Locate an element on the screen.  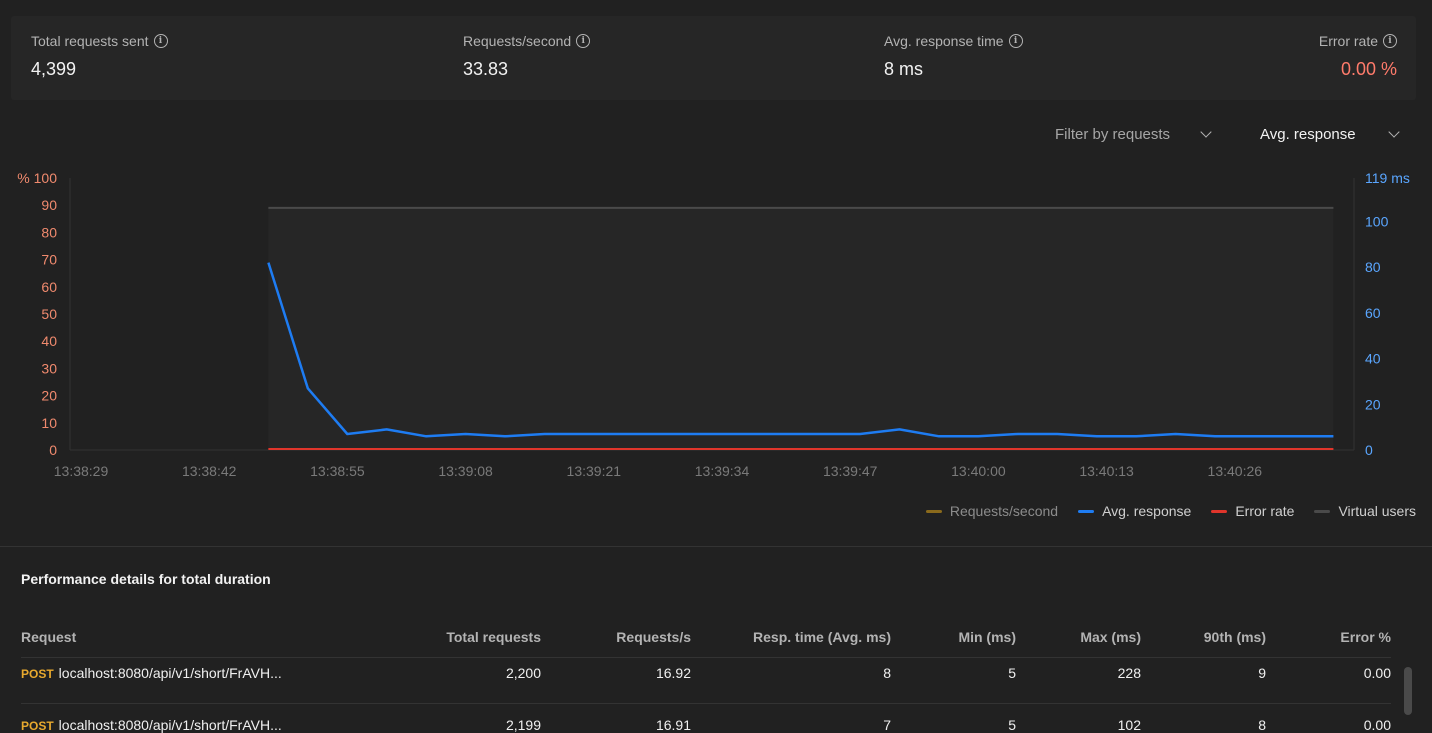
right-tick-label: 80 is located at coordinates (1373, 267).